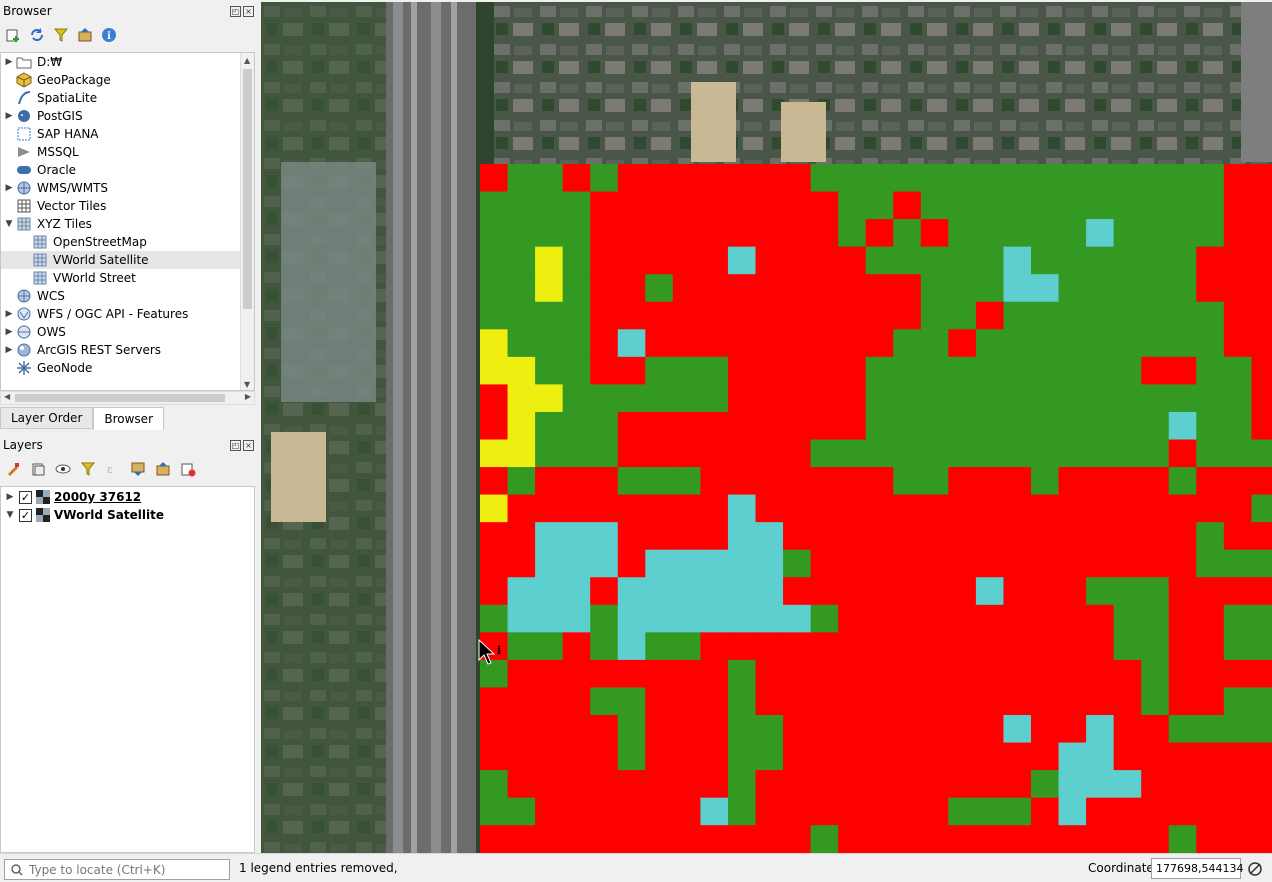 This screenshot has height=882, width=1272. Describe the element at coordinates (188, 469) in the screenshot. I see `remove-layer-icon` at that location.